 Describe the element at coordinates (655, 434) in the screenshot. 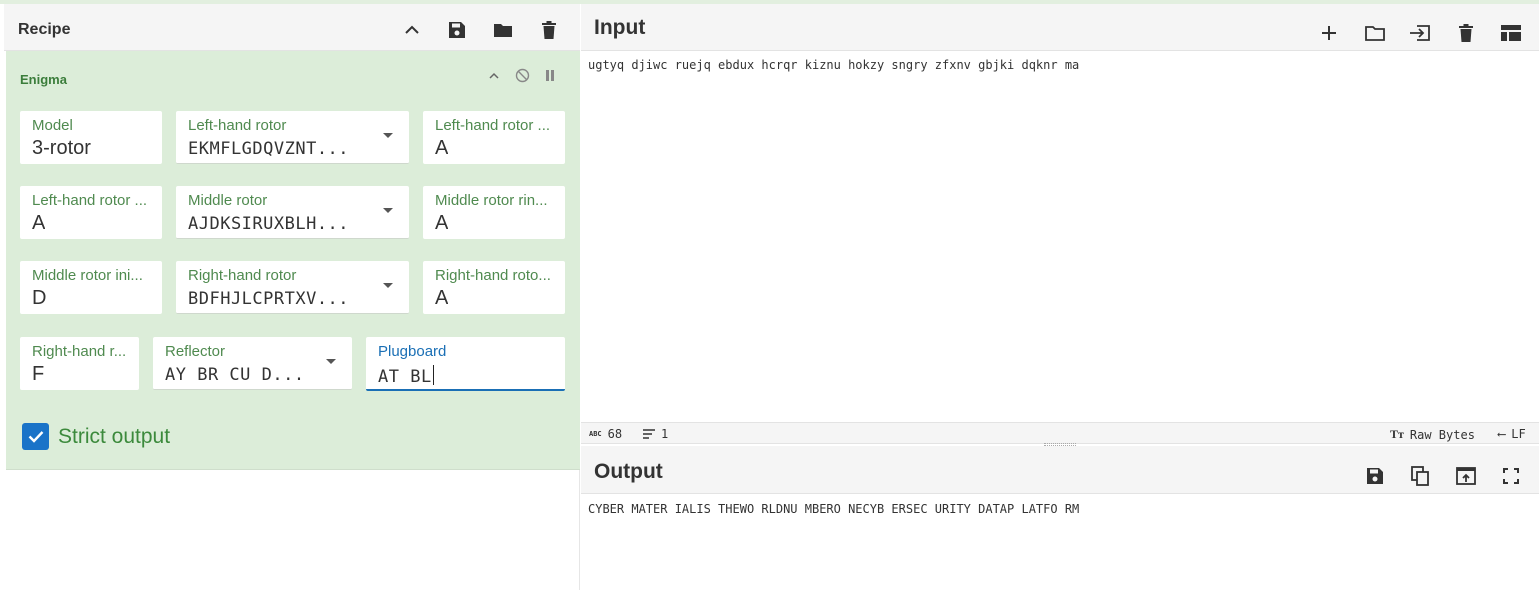

I see `lines-indicator: 1` at that location.